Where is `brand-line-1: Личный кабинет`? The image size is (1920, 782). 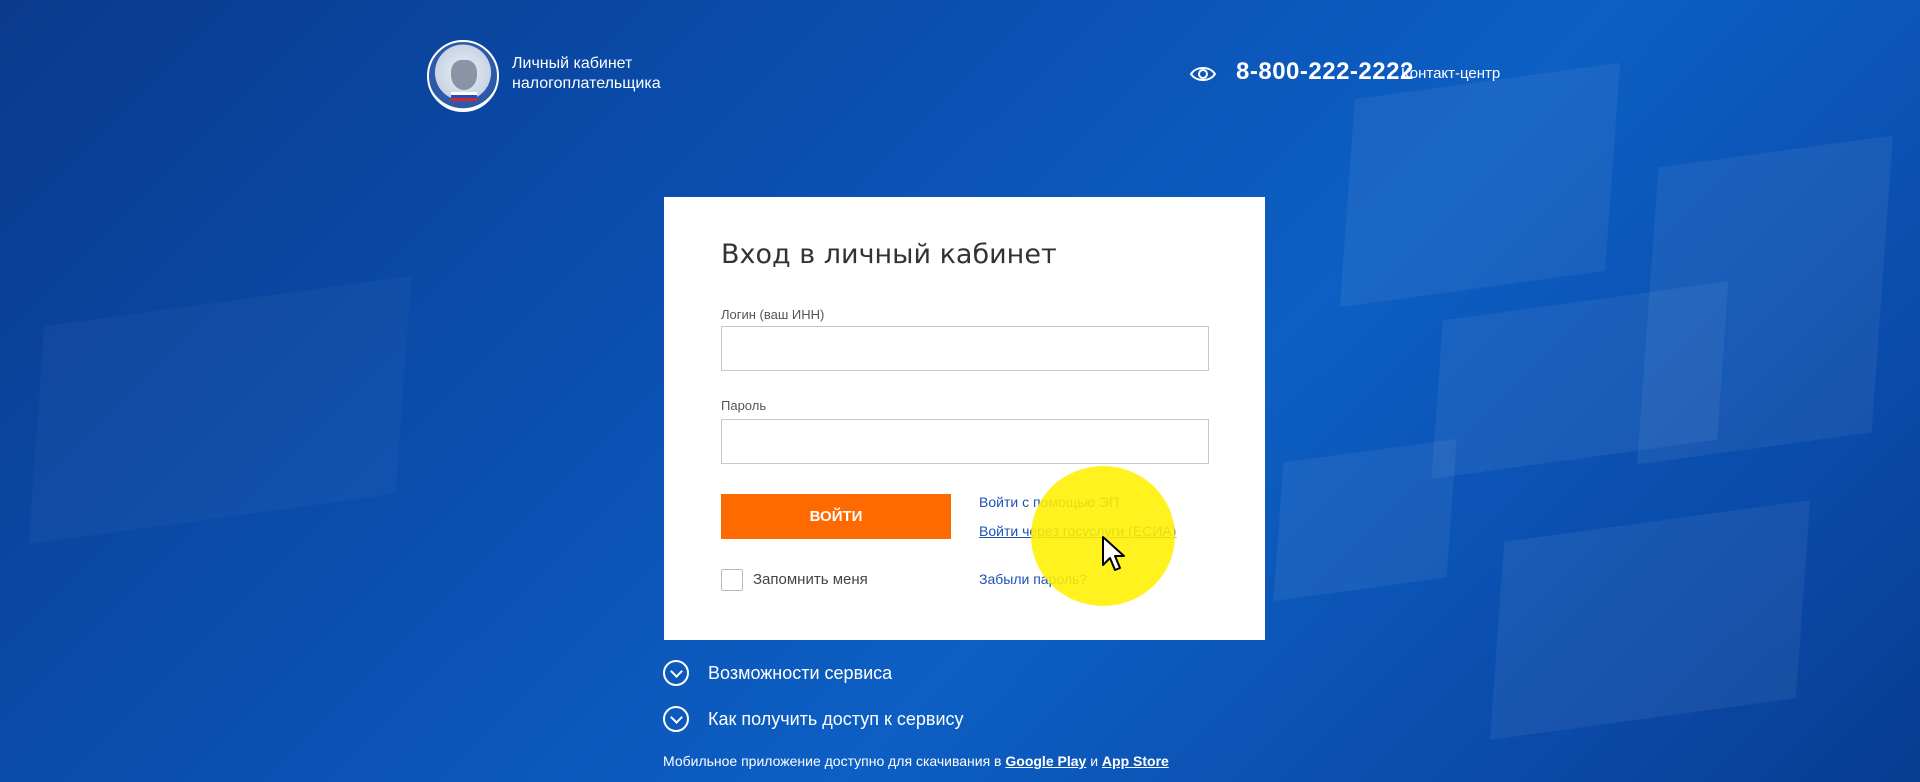
brand-line-1: Личный кабинет is located at coordinates (572, 63).